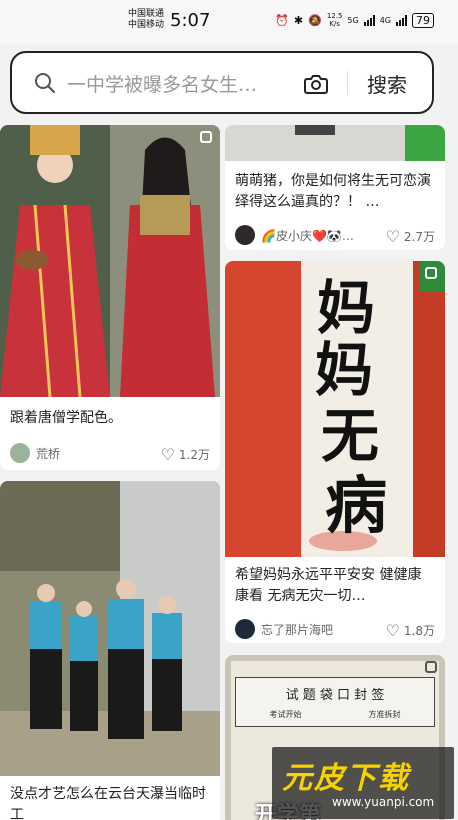  What do you see at coordinates (146, 25) in the screenshot?
I see `carrier-2: 中国移动` at bounding box center [146, 25].